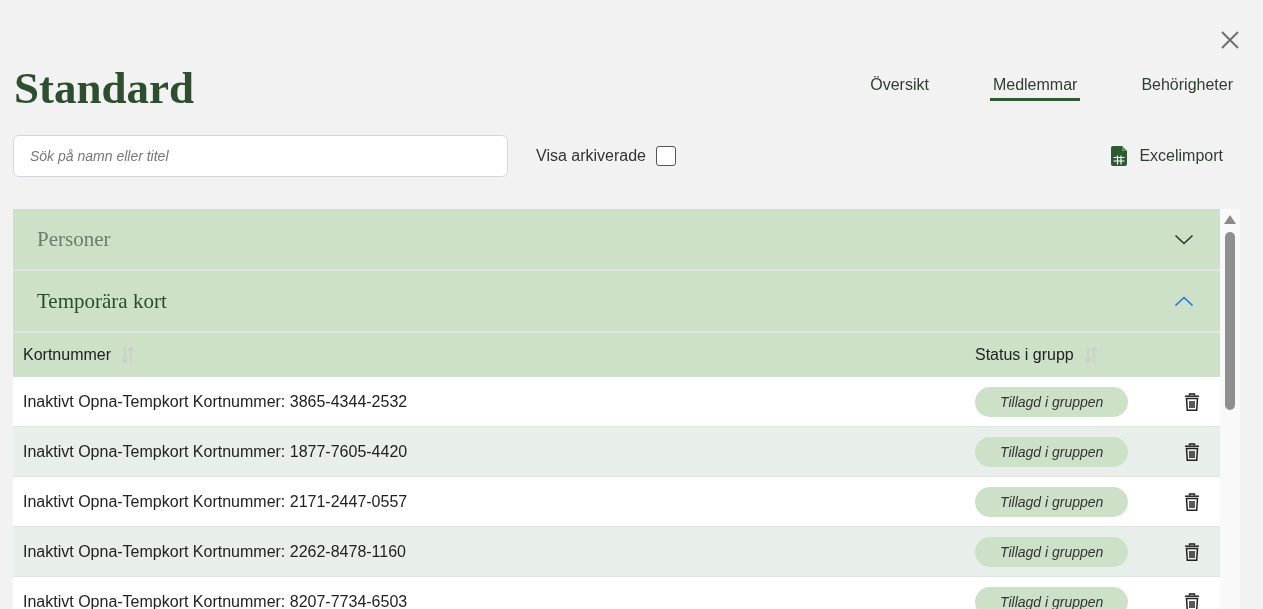 Image resolution: width=1263 pixels, height=609 pixels. What do you see at coordinates (215, 401) in the screenshot?
I see `card-number-cell-text: Inaktivt Opna-Tempkort Kortnummer: 3865-4344-2532` at bounding box center [215, 401].